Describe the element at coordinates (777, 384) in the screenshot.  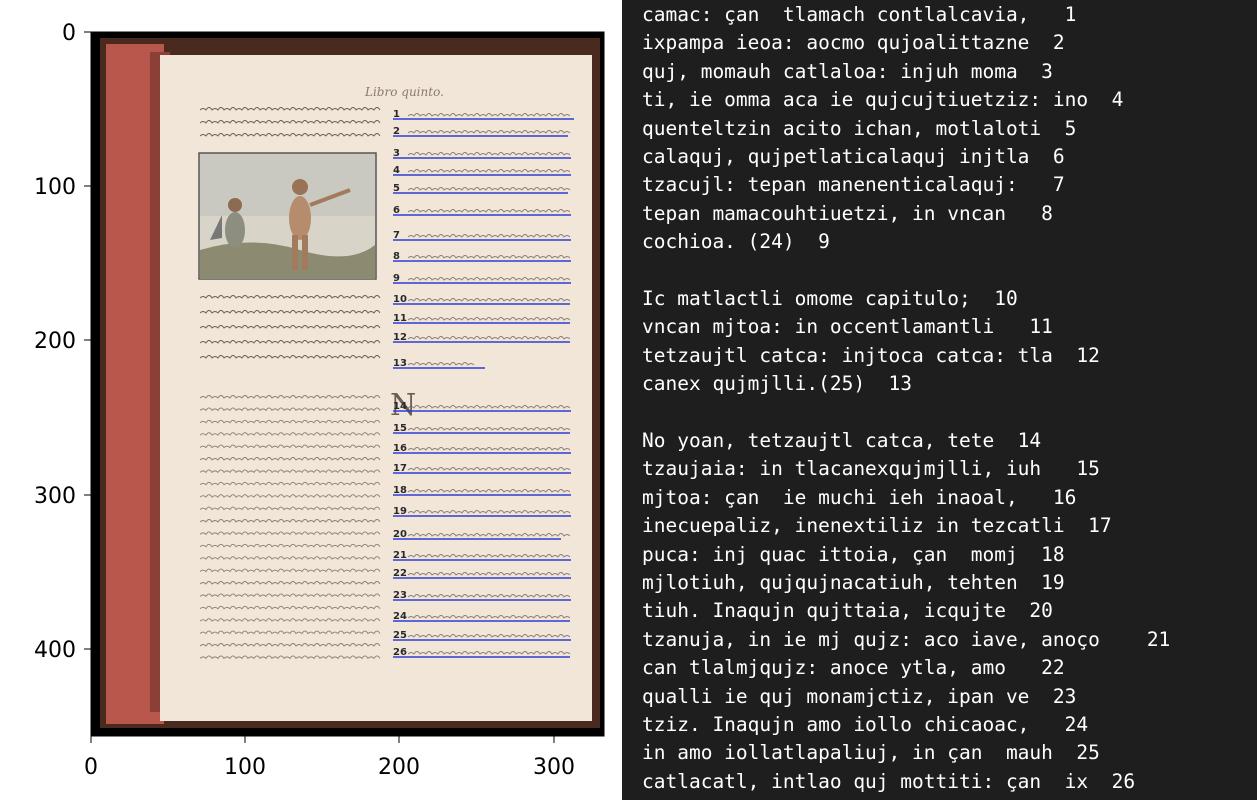
I see `transcription-line: canex qujmjlli.(25) 13` at that location.